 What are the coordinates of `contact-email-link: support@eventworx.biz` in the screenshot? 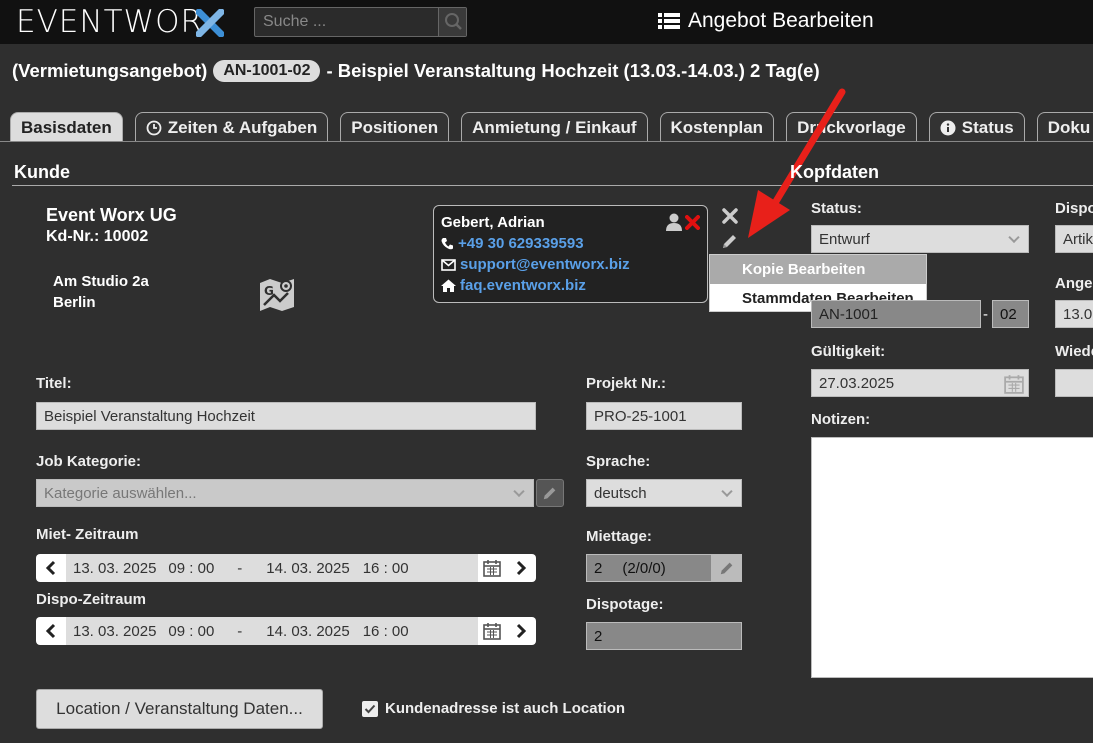 It's located at (545, 264).